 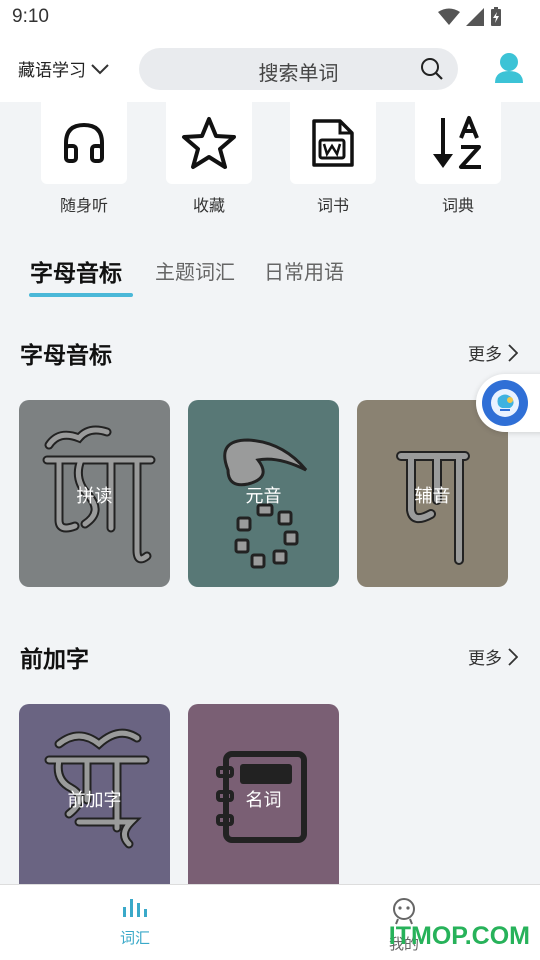 I want to click on search-placeholder: 搜索单词, so click(x=298, y=73).